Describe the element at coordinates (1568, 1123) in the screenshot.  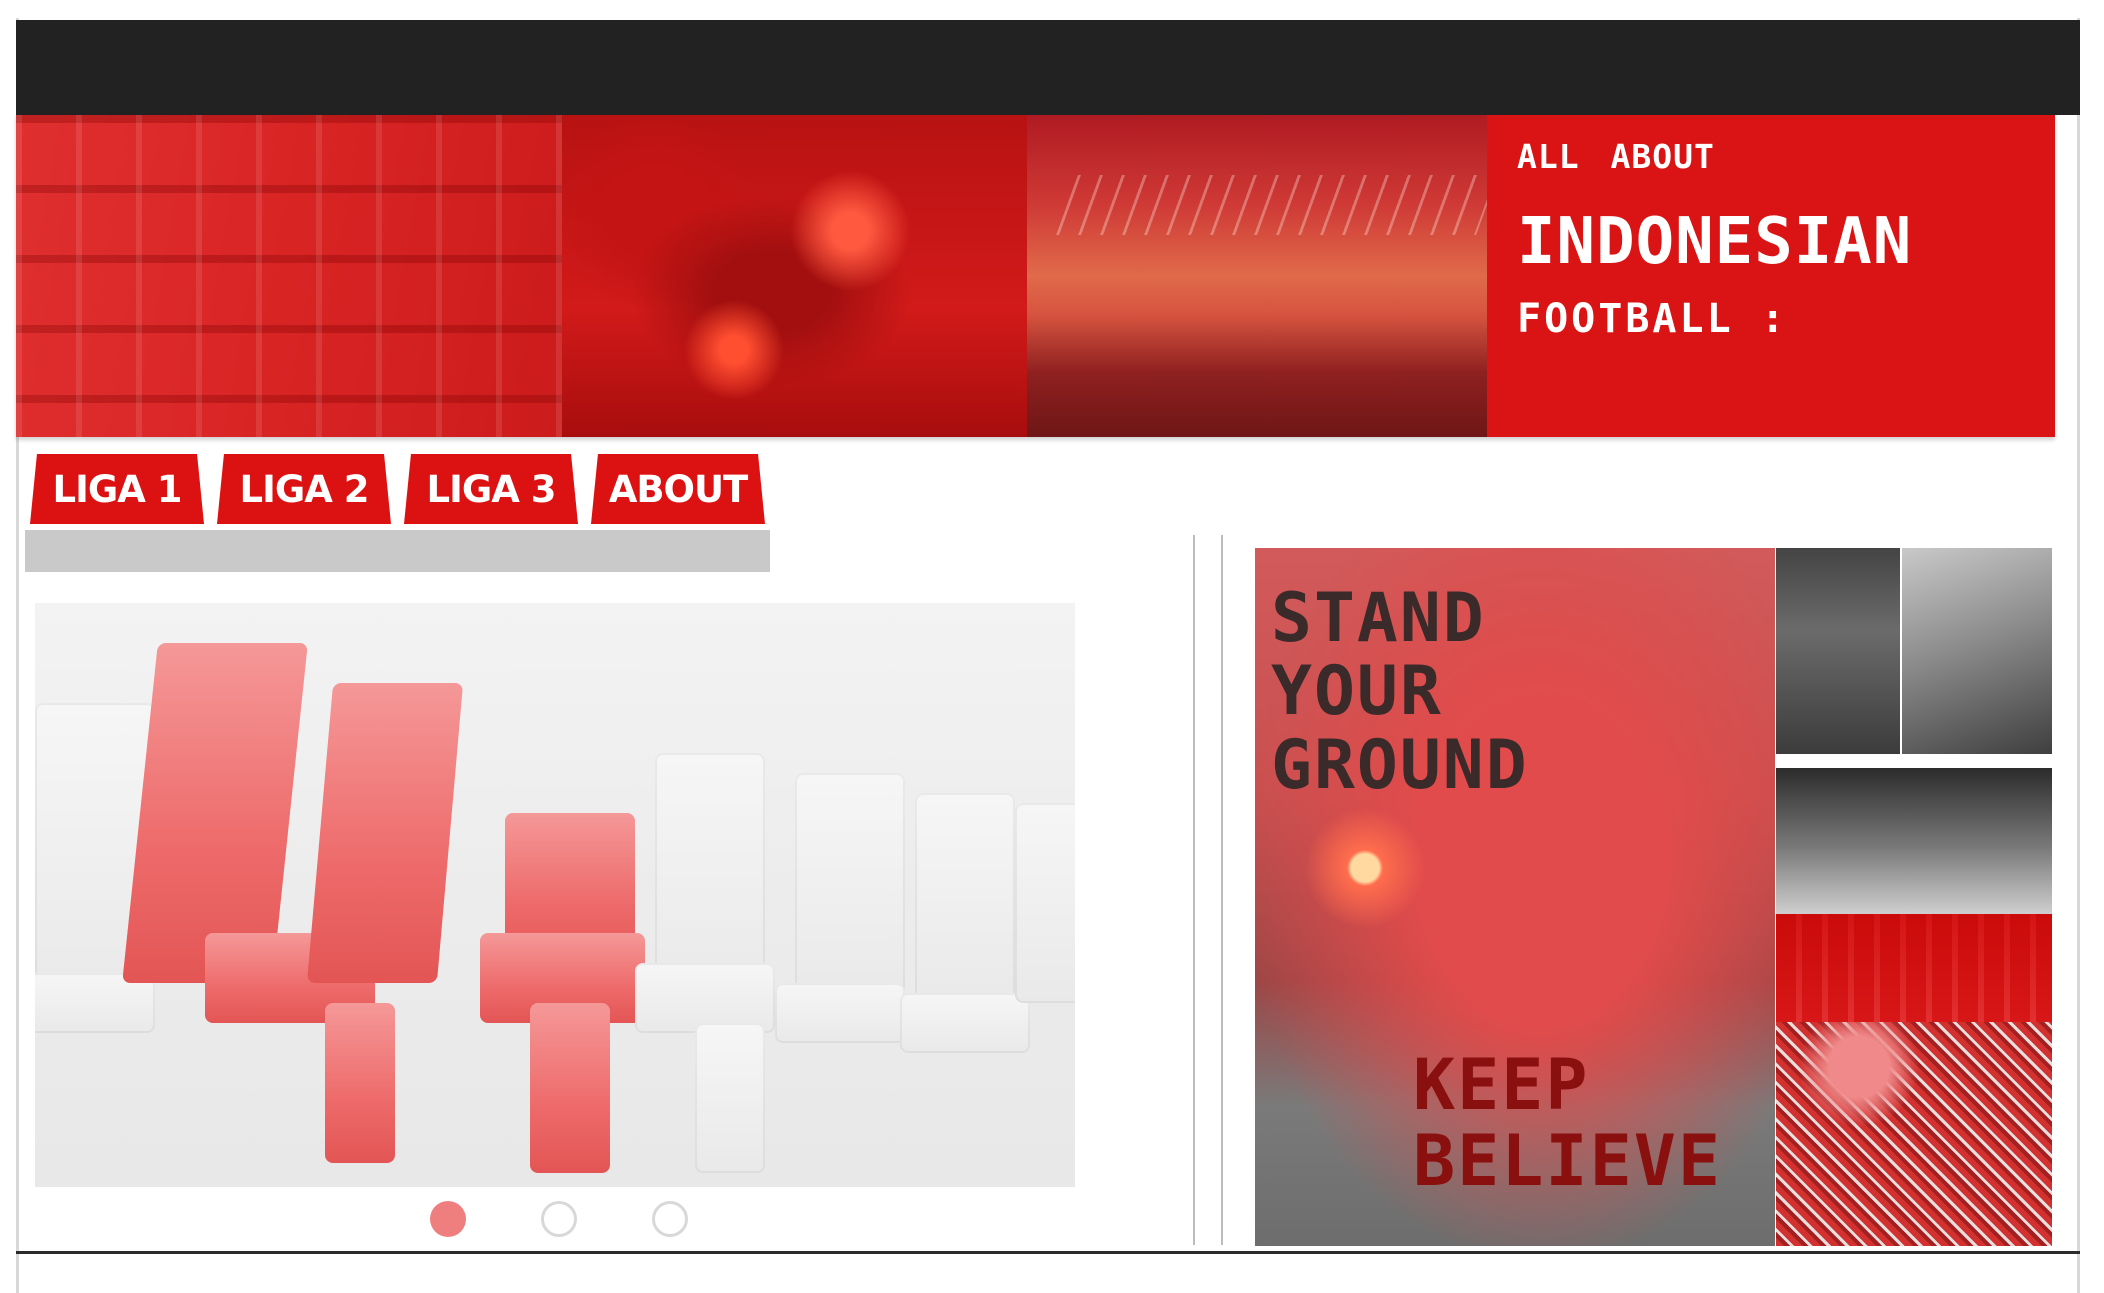
I see `poster-tagline: KEEP BELIEVE` at that location.